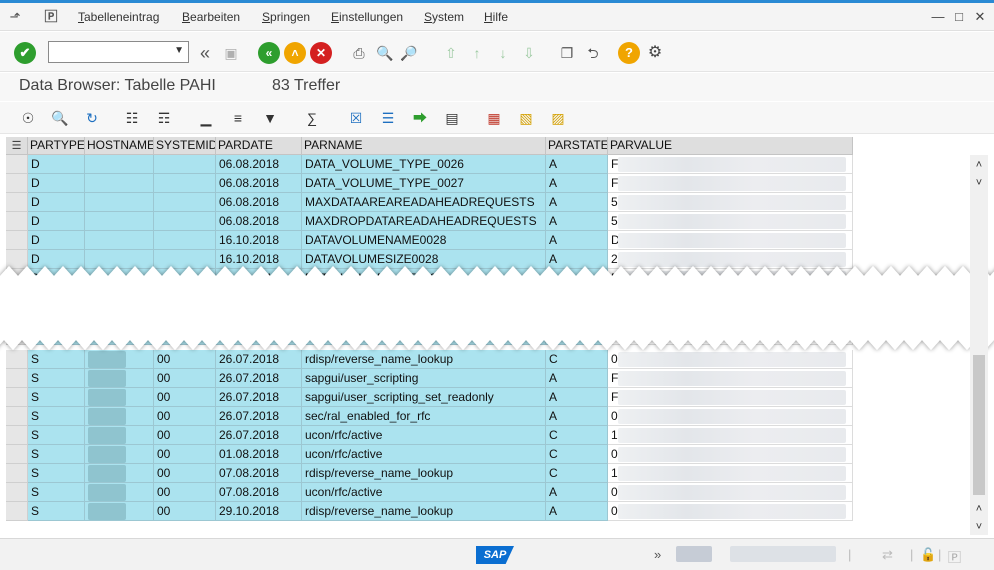 Image resolution: width=994 pixels, height=570 pixels. What do you see at coordinates (25, 53) in the screenshot?
I see `enter-icon: ✔` at bounding box center [25, 53].